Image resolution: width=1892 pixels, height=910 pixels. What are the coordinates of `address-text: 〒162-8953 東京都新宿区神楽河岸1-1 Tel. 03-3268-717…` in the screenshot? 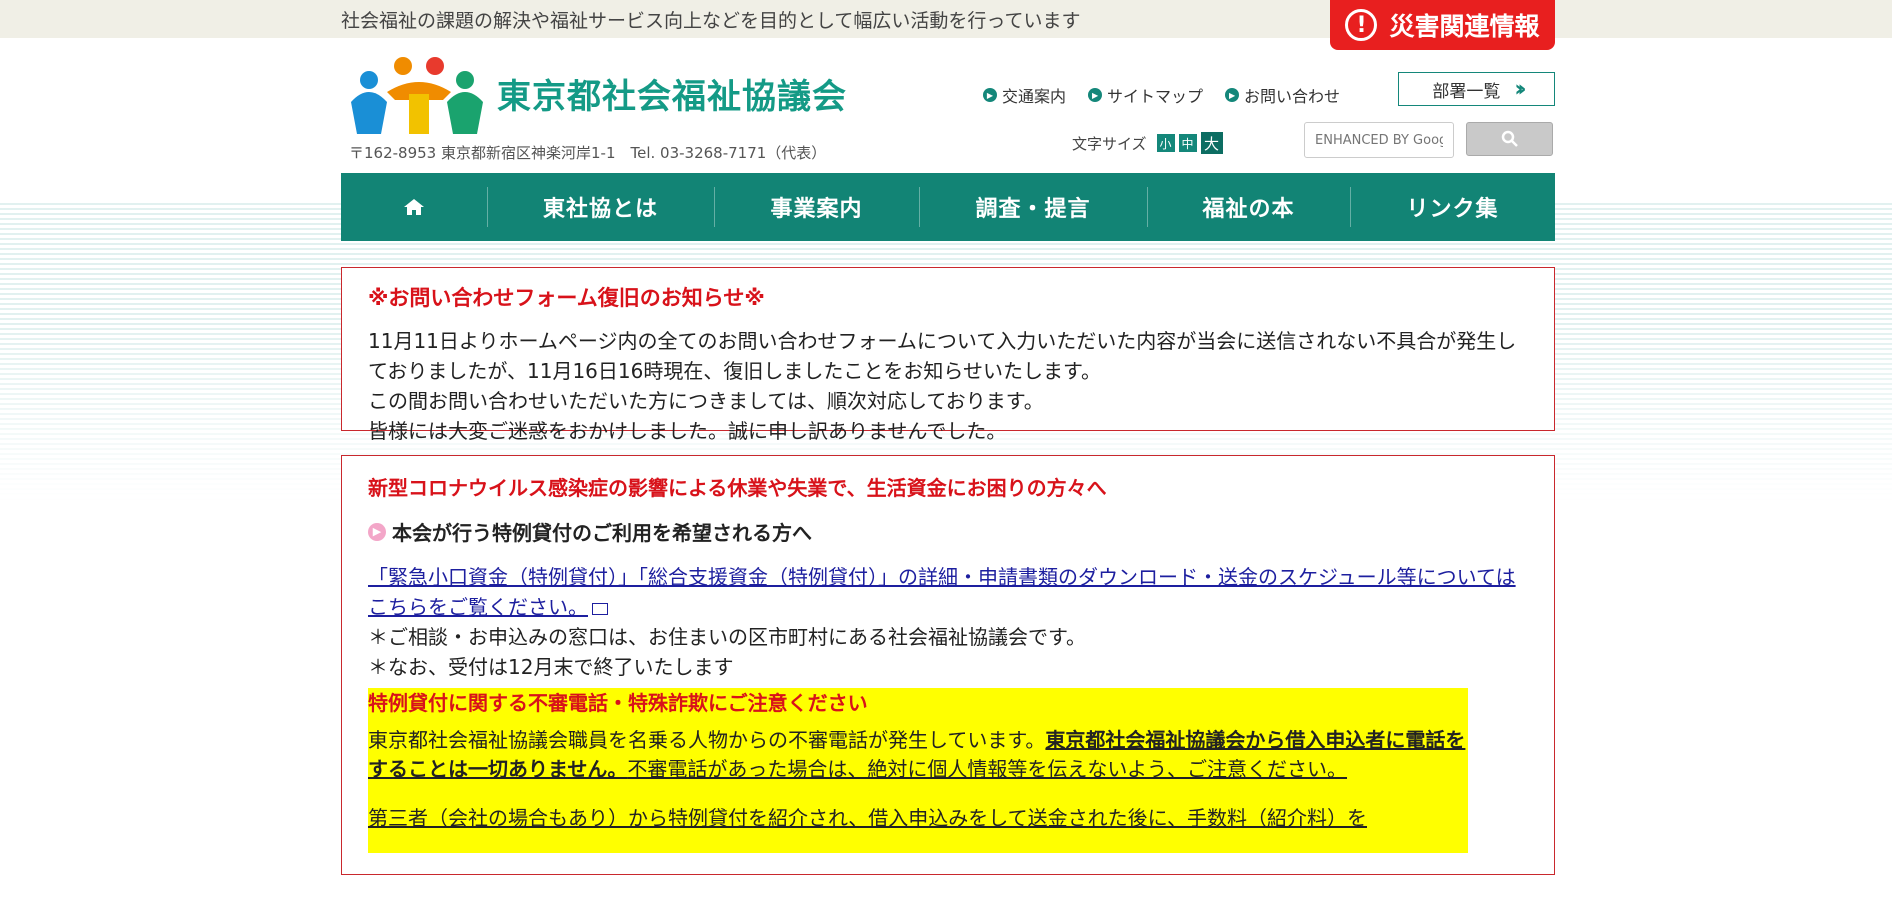 It's located at (588, 153).